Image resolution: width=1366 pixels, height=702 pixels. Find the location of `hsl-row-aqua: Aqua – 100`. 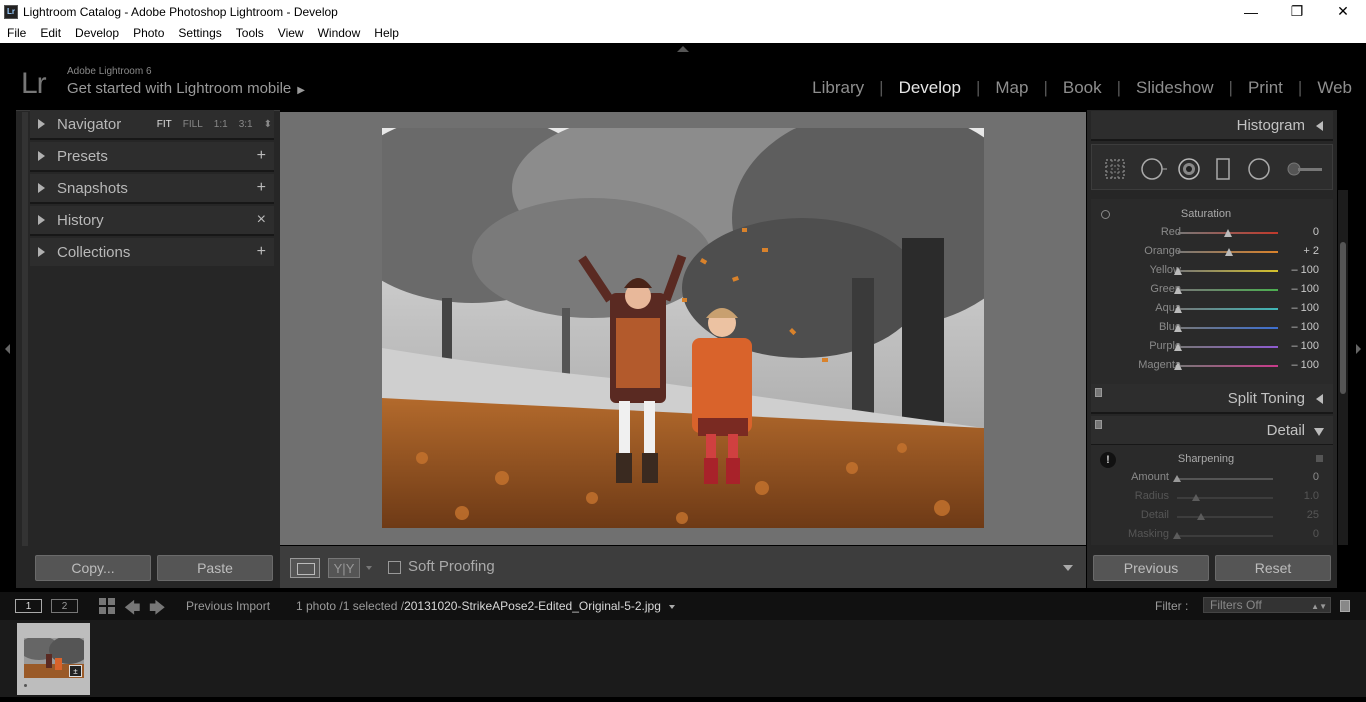

hsl-row-aqua: Aqua – 100 is located at coordinates (1212, 309).